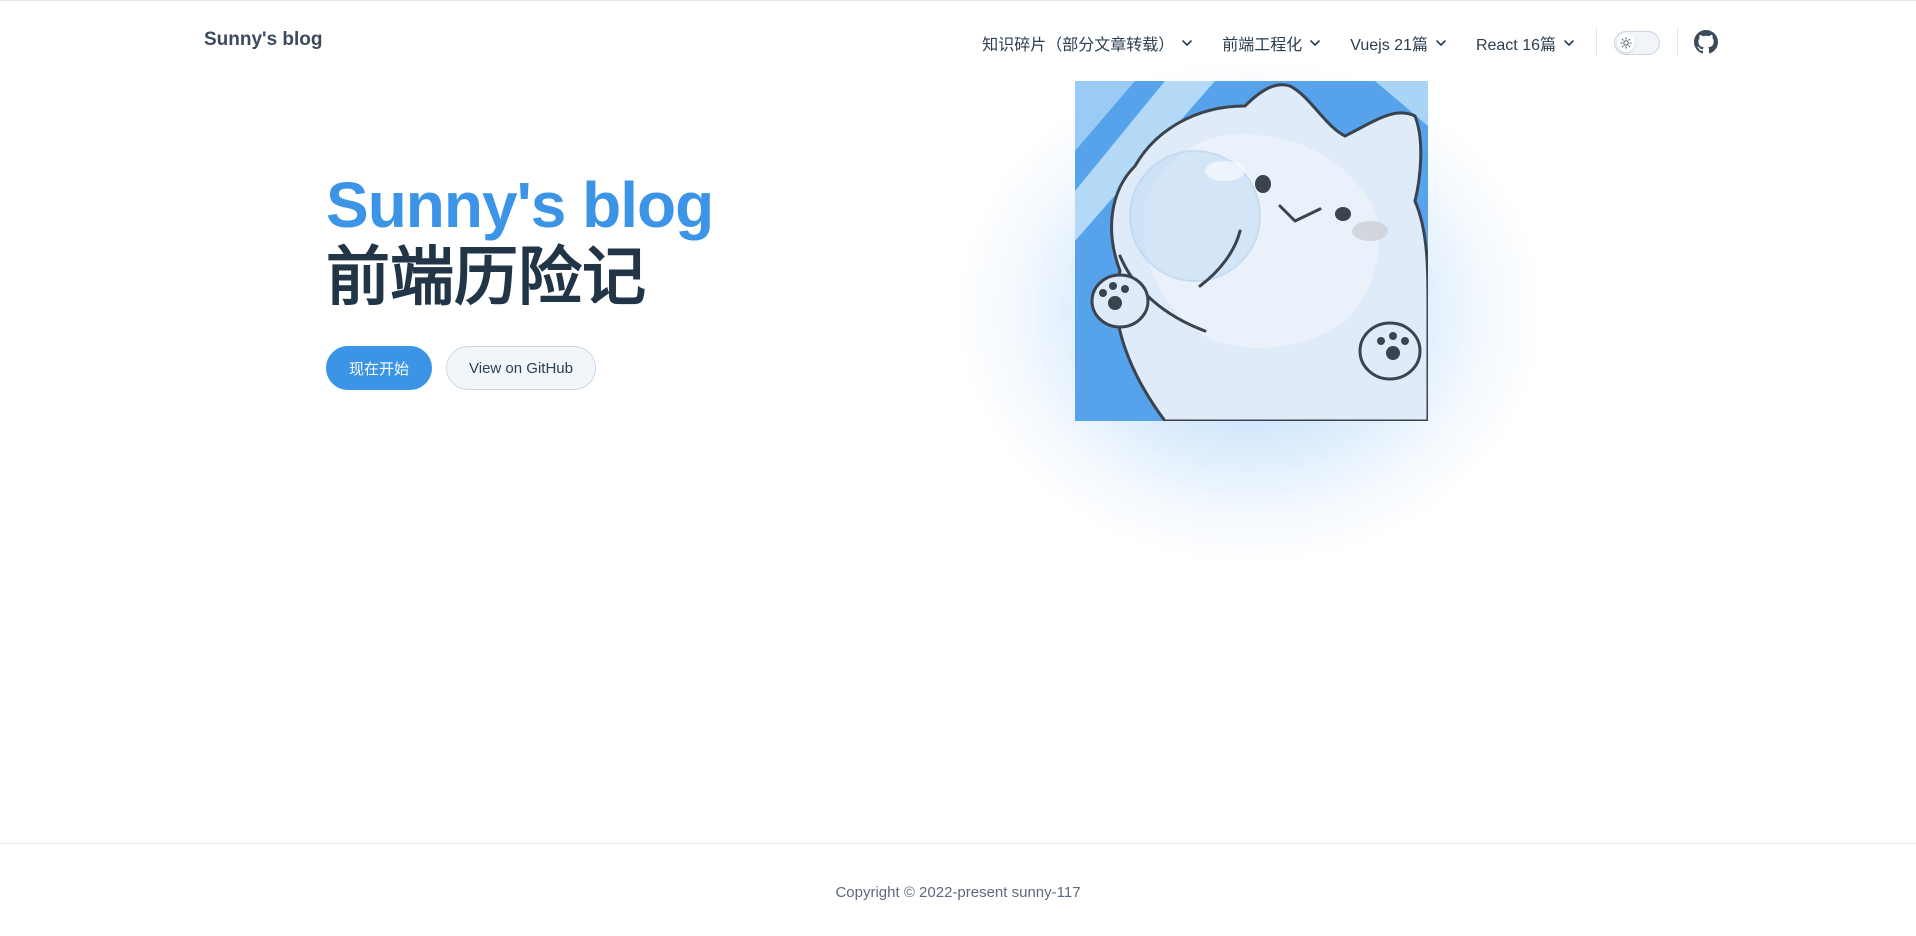 This screenshot has height=936, width=1916. What do you see at coordinates (1262, 45) in the screenshot?
I see `nav-item-label: 前端工程化` at bounding box center [1262, 45].